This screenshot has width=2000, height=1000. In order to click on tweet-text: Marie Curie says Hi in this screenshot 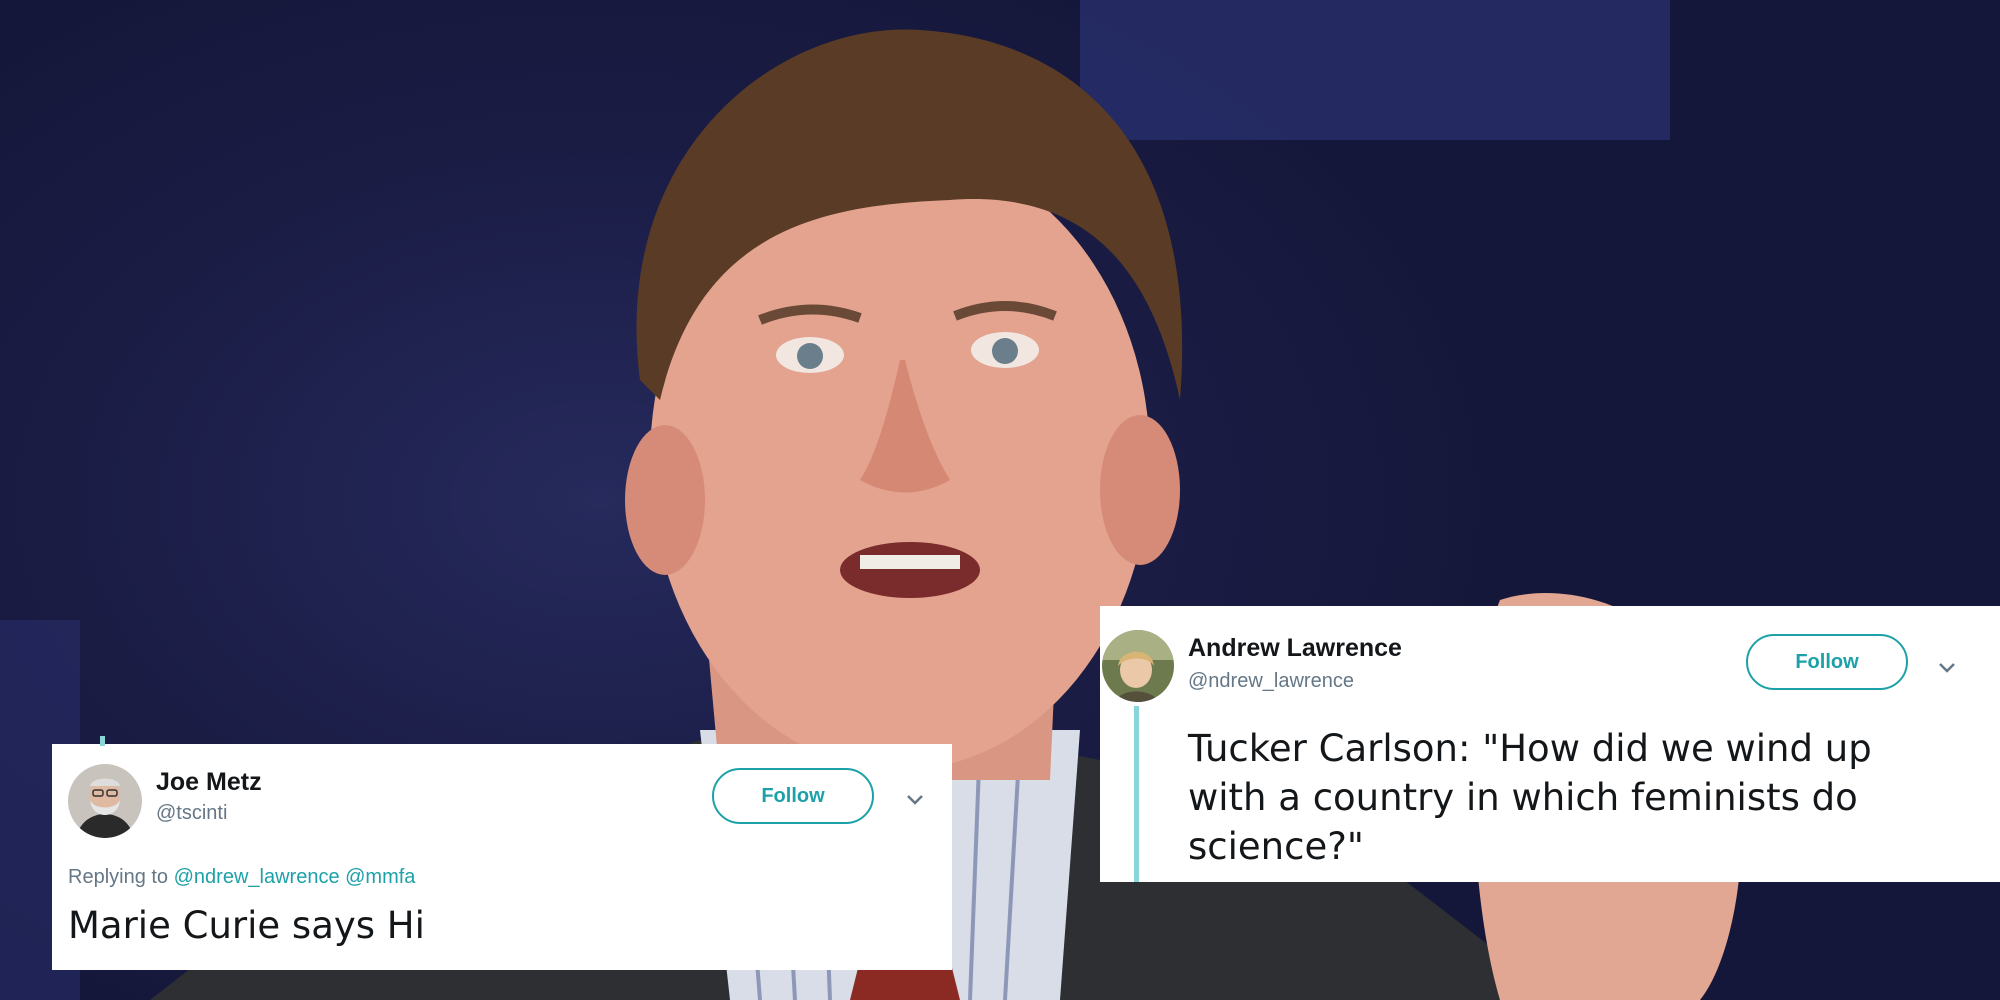, I will do `click(246, 925)`.